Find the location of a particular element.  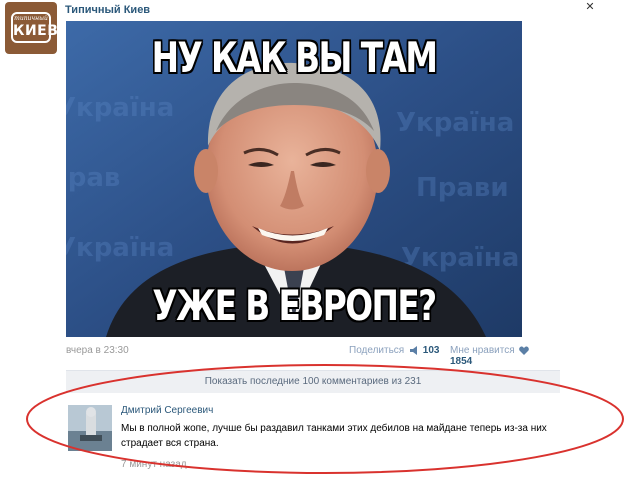

avatar-photo is located at coordinates (90, 428).